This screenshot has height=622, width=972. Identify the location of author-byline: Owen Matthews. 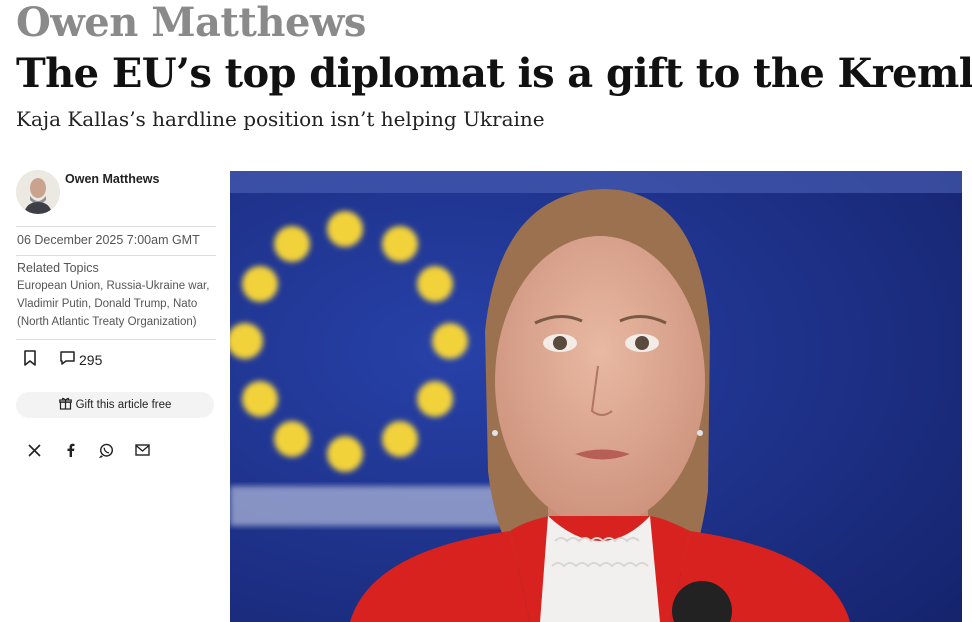
(116, 198).